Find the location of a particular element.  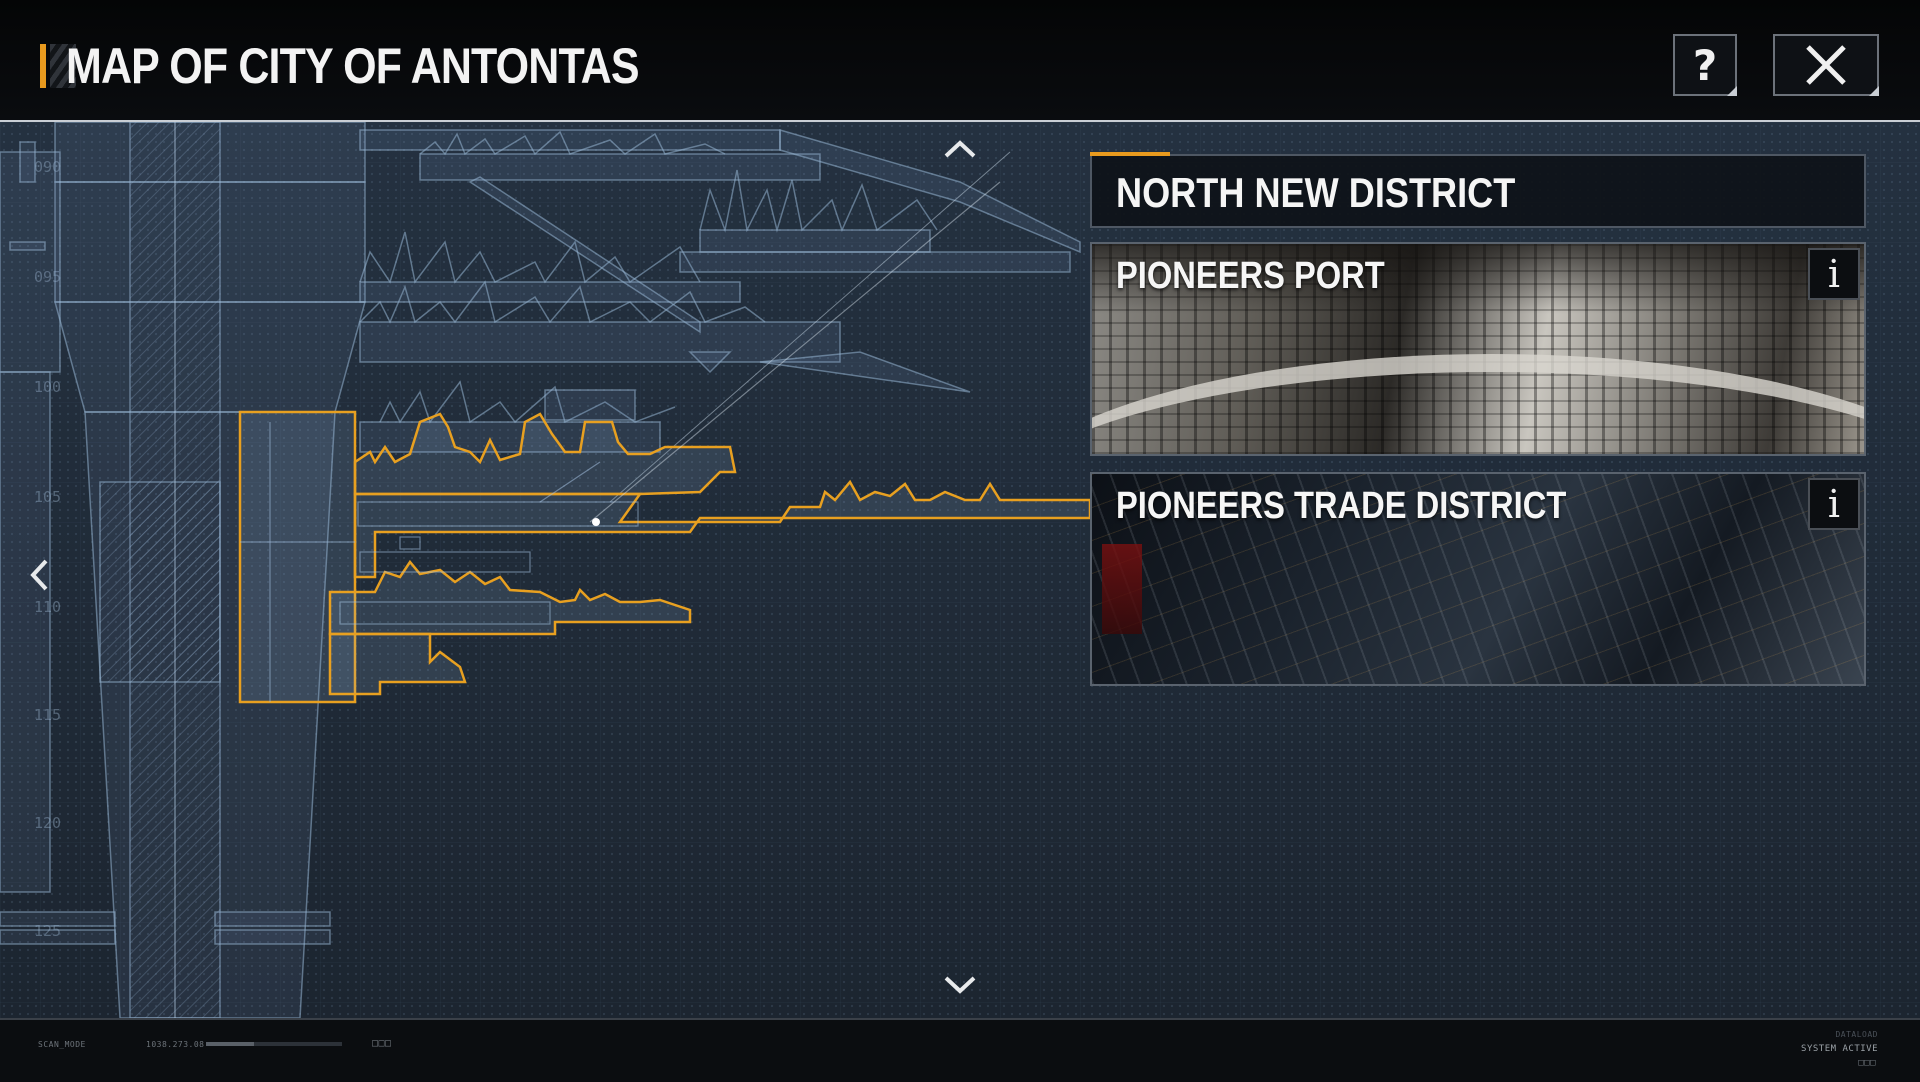

help-button: ? is located at coordinates (1705, 65).